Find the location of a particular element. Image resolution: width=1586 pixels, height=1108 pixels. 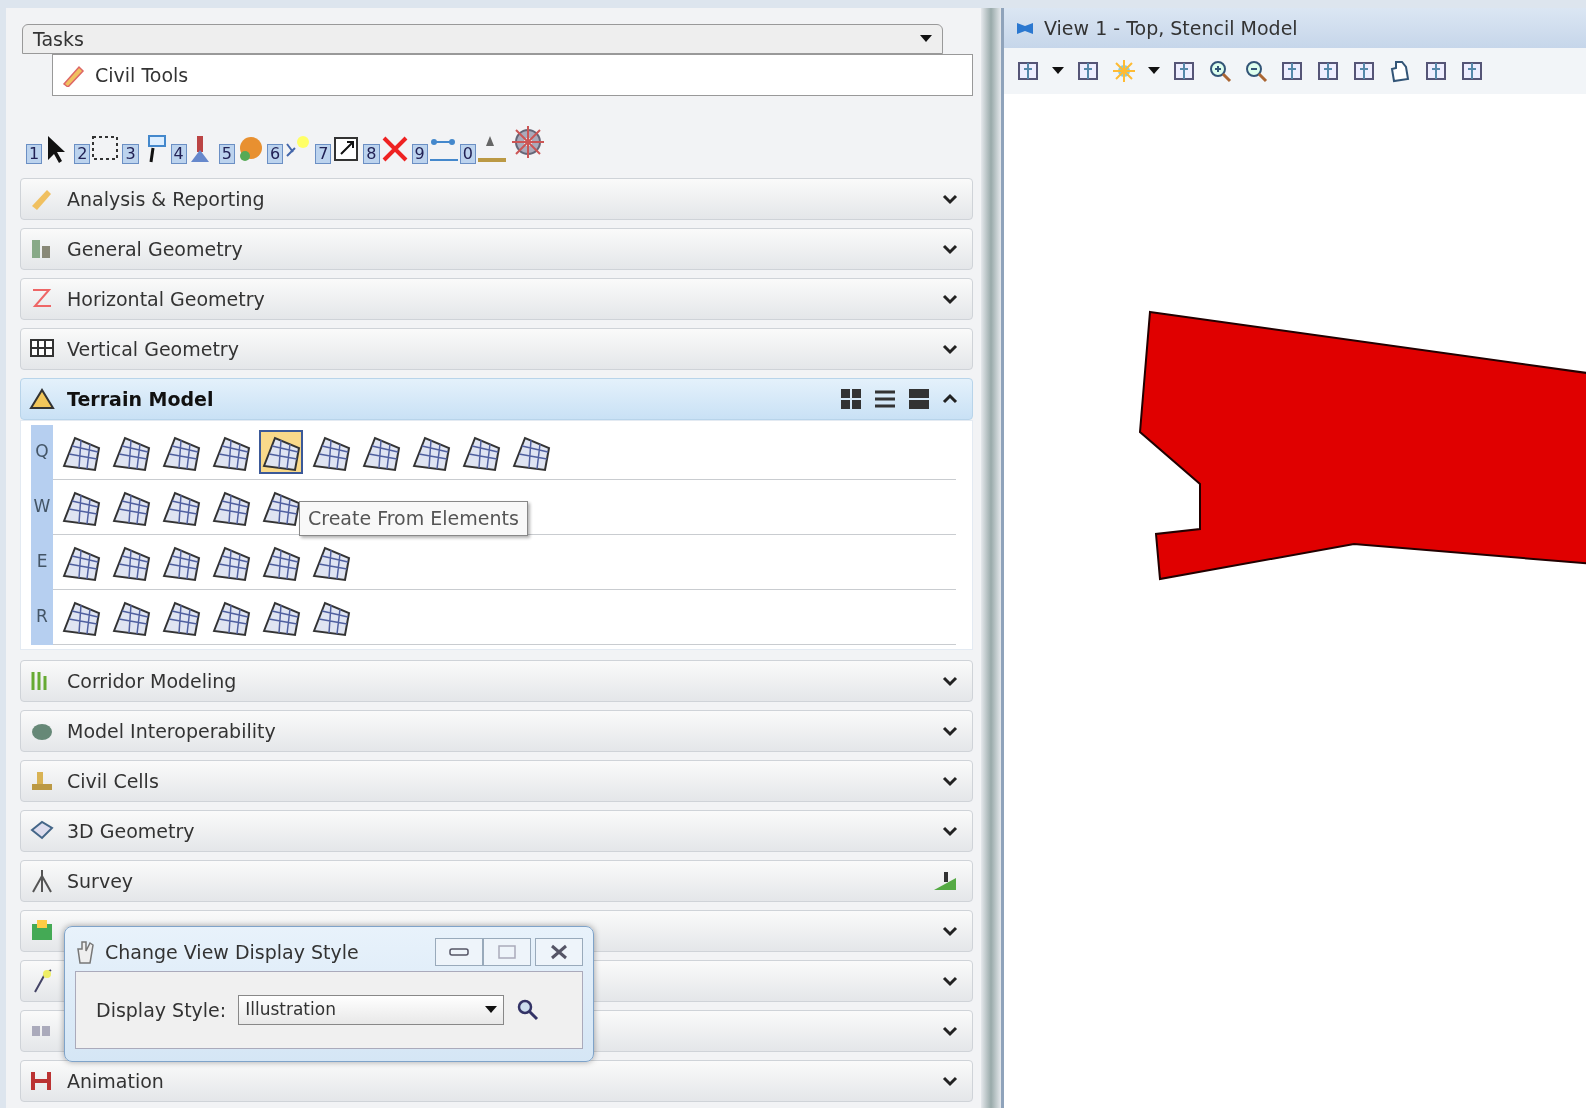

section-header: 3D Geometry is located at coordinates (496, 831).